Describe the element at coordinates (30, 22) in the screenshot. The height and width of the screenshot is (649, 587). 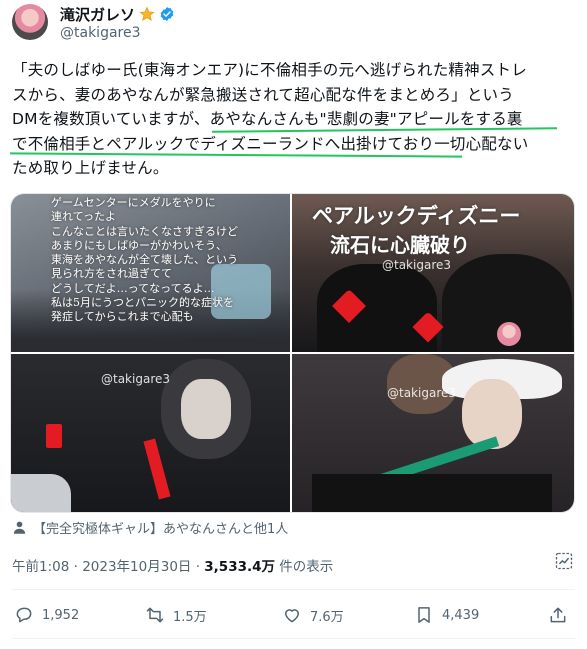
I see `avatar` at that location.